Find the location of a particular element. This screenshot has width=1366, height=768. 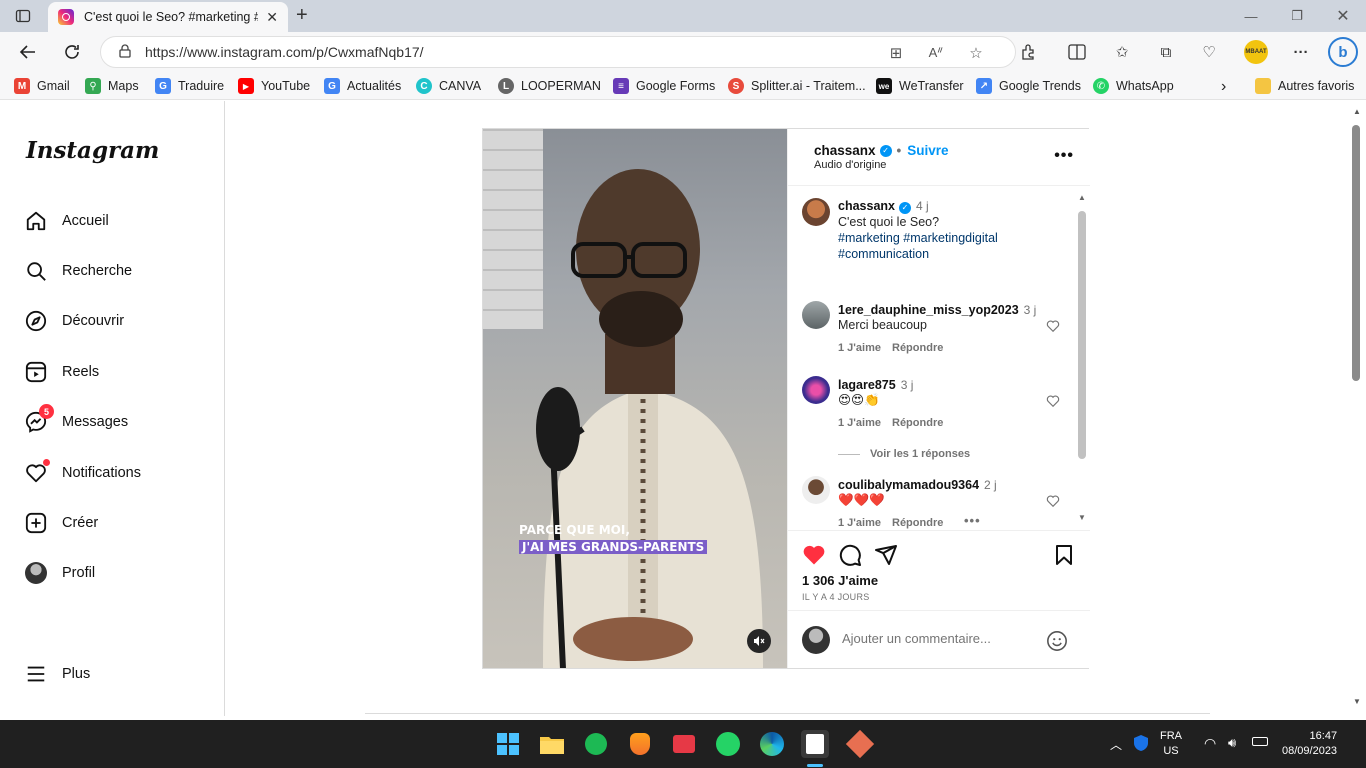

page-scroll-up-icon: ▲ is located at coordinates (1357, 111).